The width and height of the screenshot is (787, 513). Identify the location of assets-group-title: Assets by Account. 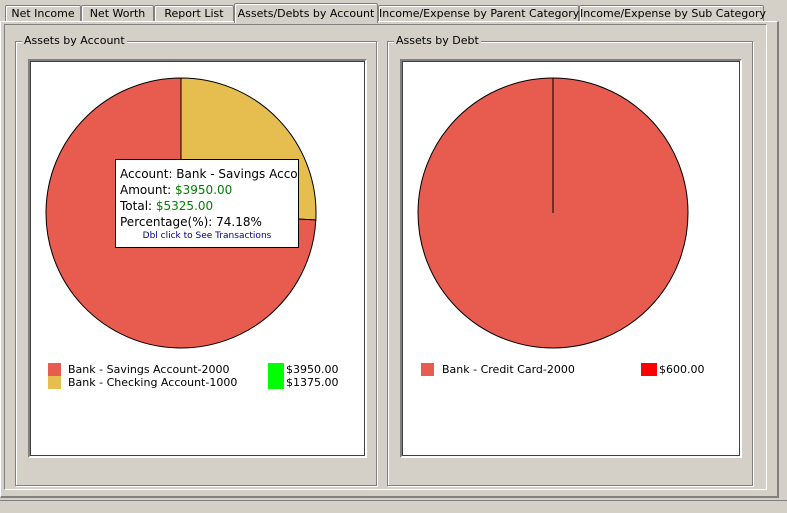
(74, 41).